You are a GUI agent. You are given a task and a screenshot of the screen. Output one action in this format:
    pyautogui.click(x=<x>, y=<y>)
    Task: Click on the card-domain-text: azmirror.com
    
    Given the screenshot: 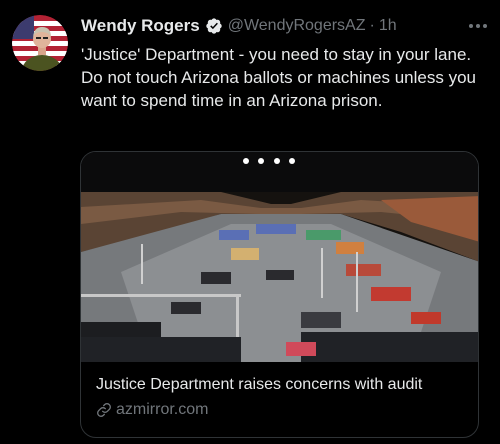 What is the action you would take?
    pyautogui.click(x=162, y=409)
    